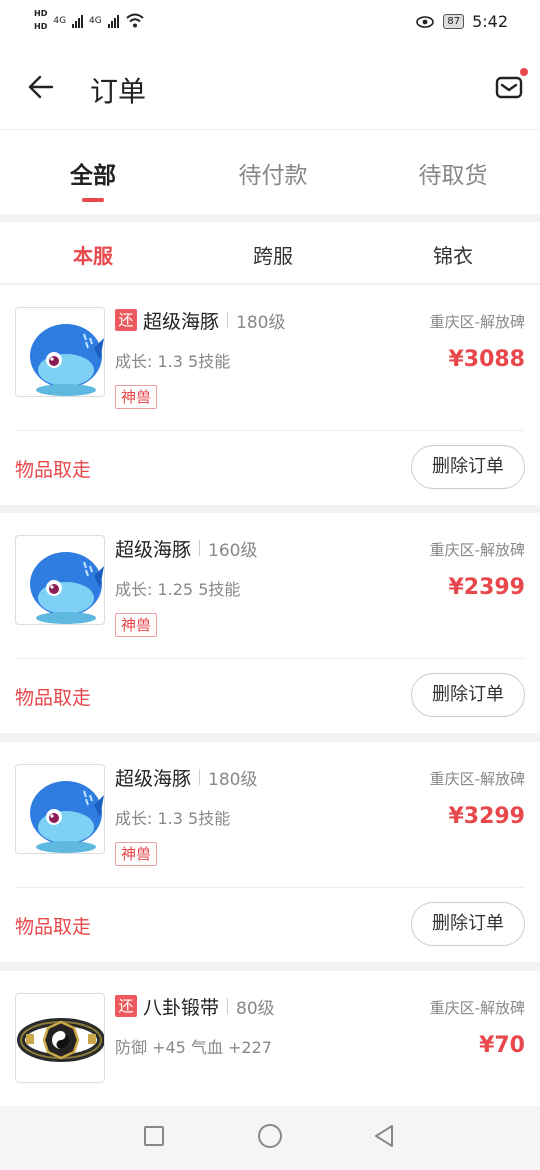 This screenshot has width=540, height=1170. I want to click on hd-label-2: HD, so click(41, 26).